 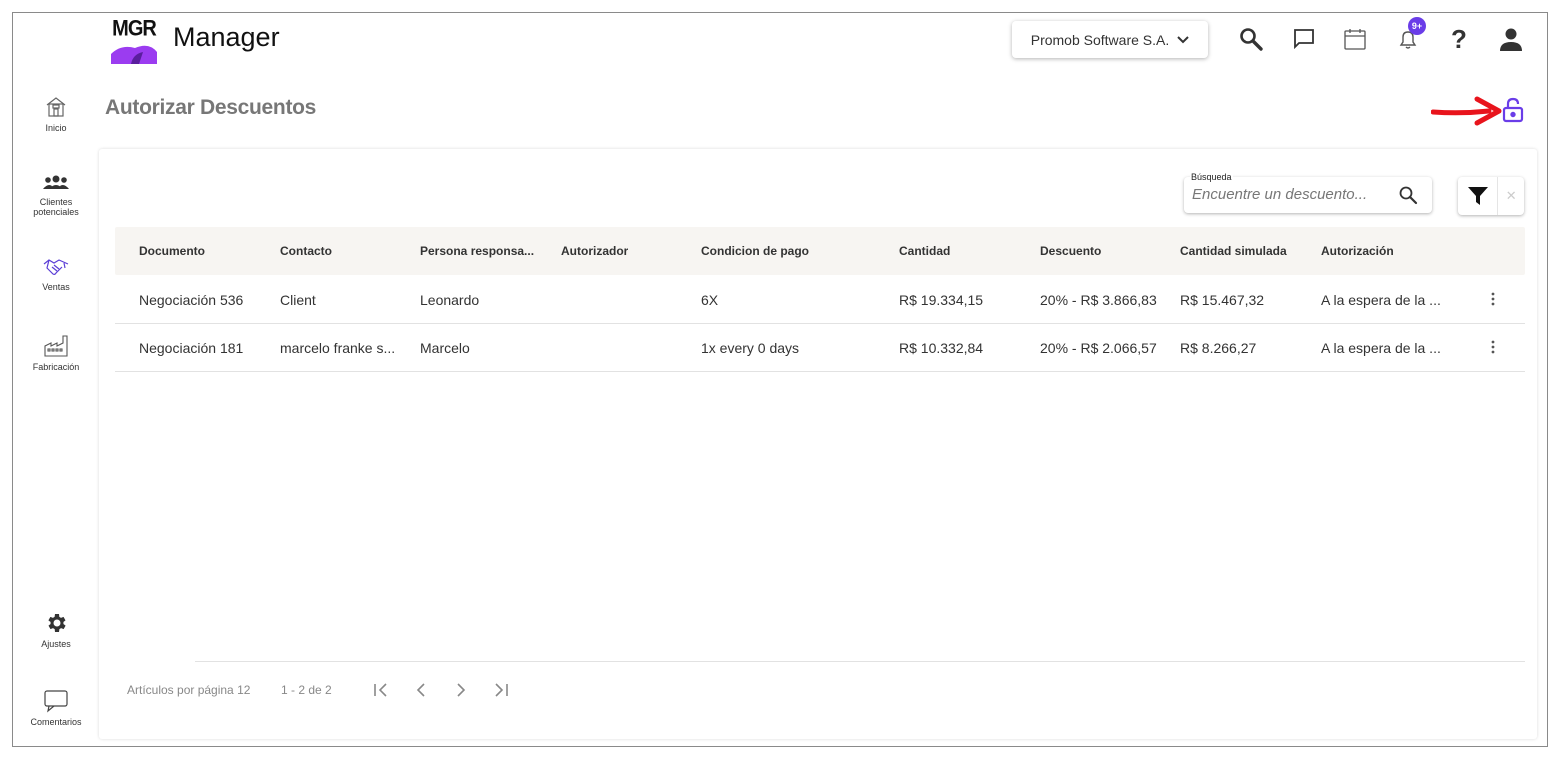 What do you see at coordinates (1357, 251) in the screenshot?
I see `column-header-autorizacion: Autorización` at bounding box center [1357, 251].